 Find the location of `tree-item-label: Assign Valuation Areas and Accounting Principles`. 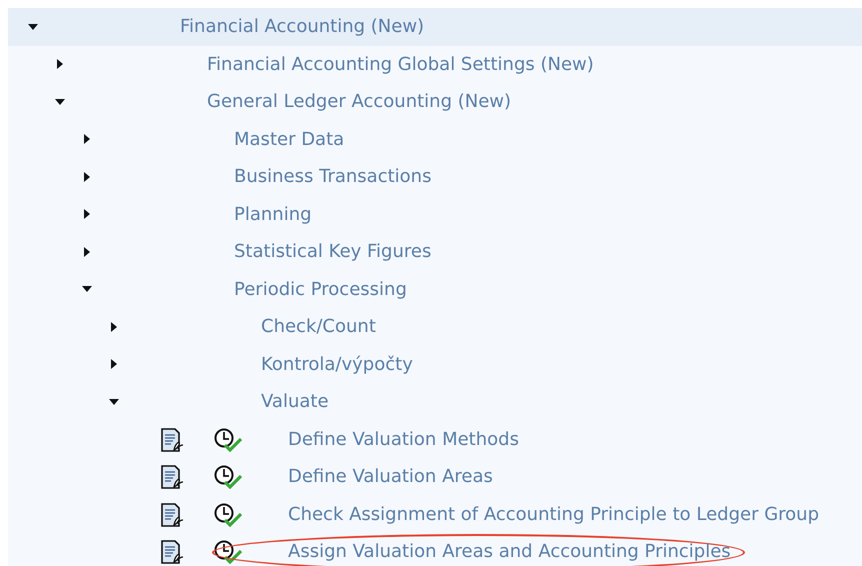

tree-item-label: Assign Valuation Areas and Accounting Principles is located at coordinates (509, 551).